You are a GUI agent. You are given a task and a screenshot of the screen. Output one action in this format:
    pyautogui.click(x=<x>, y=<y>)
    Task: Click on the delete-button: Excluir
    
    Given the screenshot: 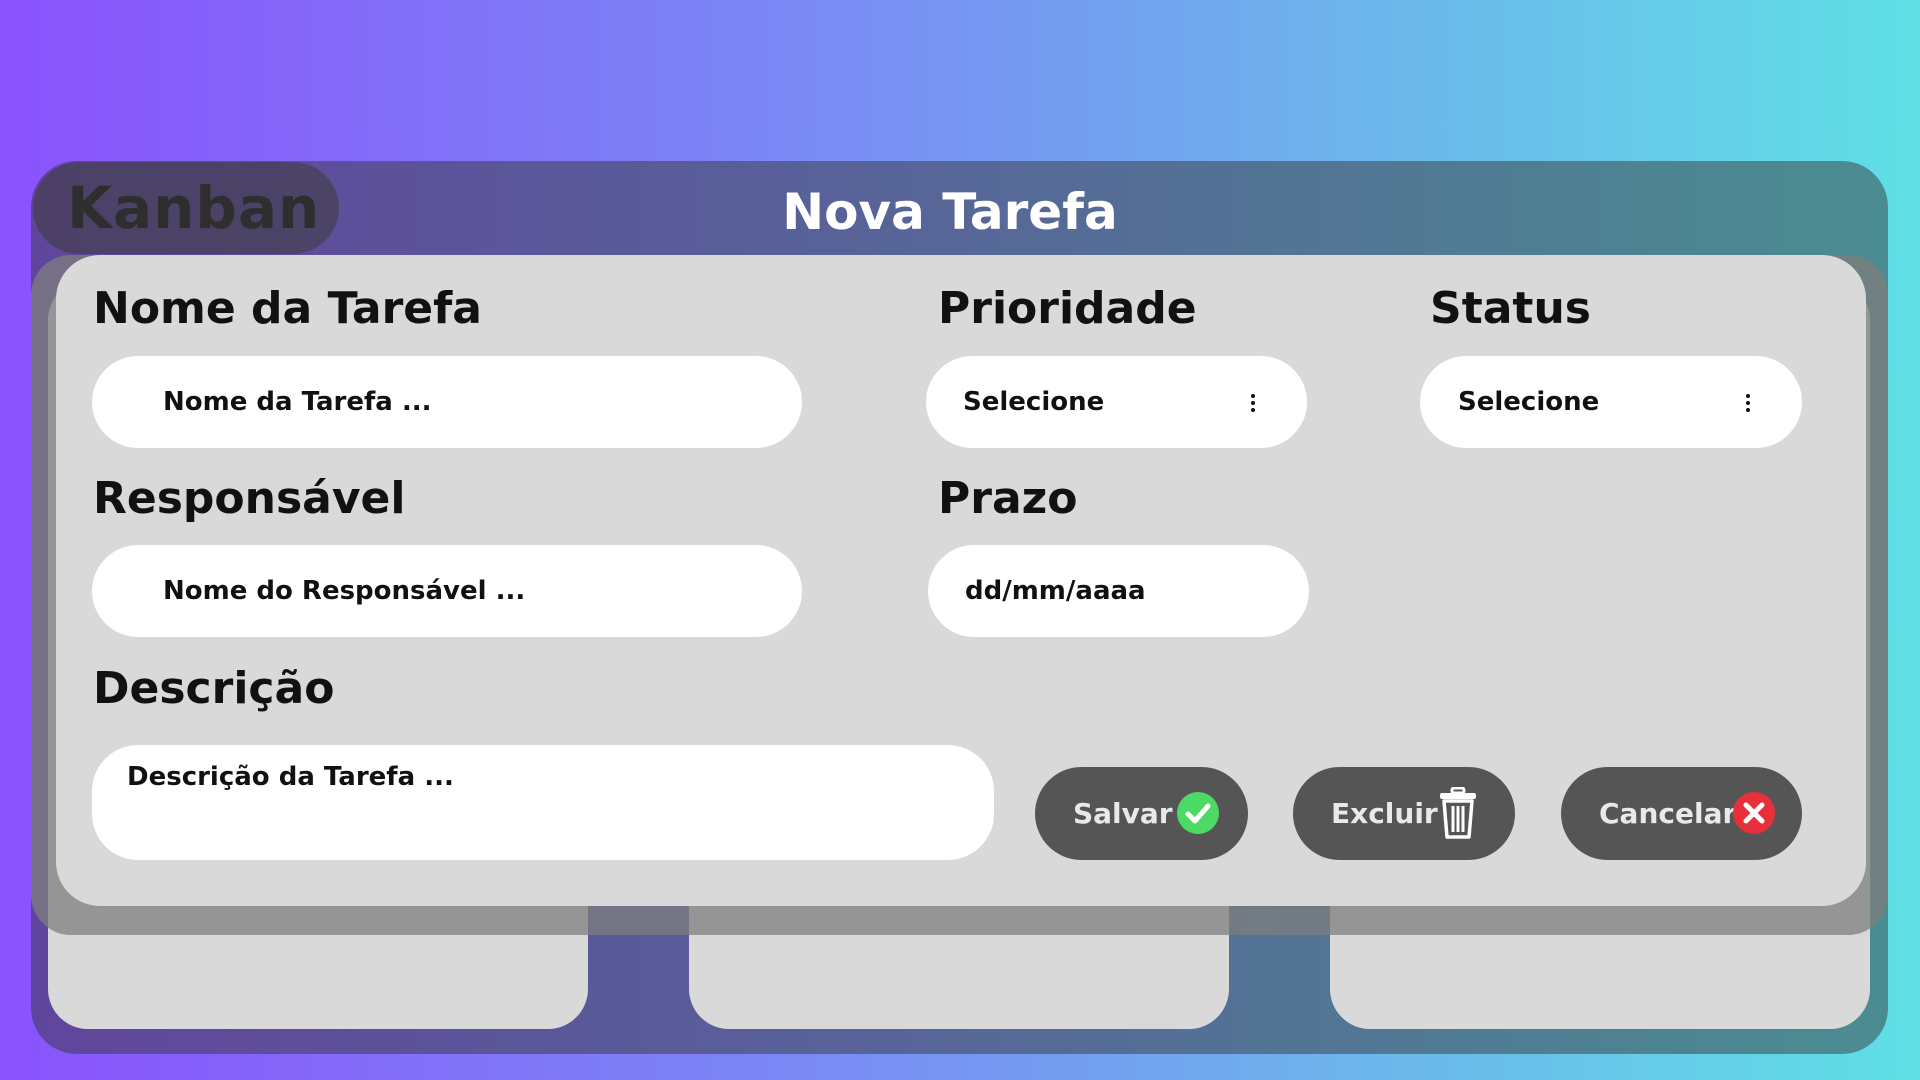 What is the action you would take?
    pyautogui.click(x=1404, y=813)
    